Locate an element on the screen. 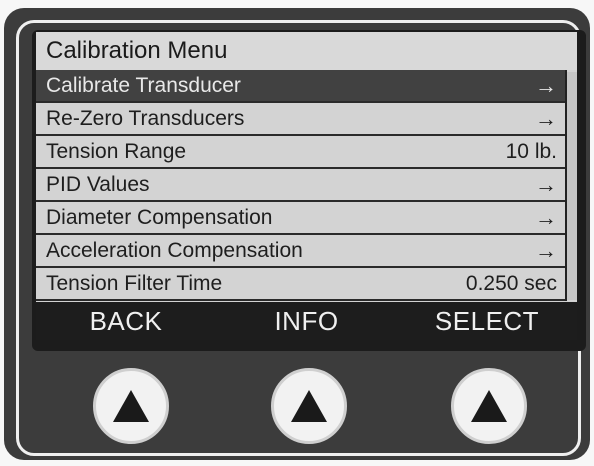 This screenshot has height=466, width=594. softkey-back-label: BACK is located at coordinates (126, 320).